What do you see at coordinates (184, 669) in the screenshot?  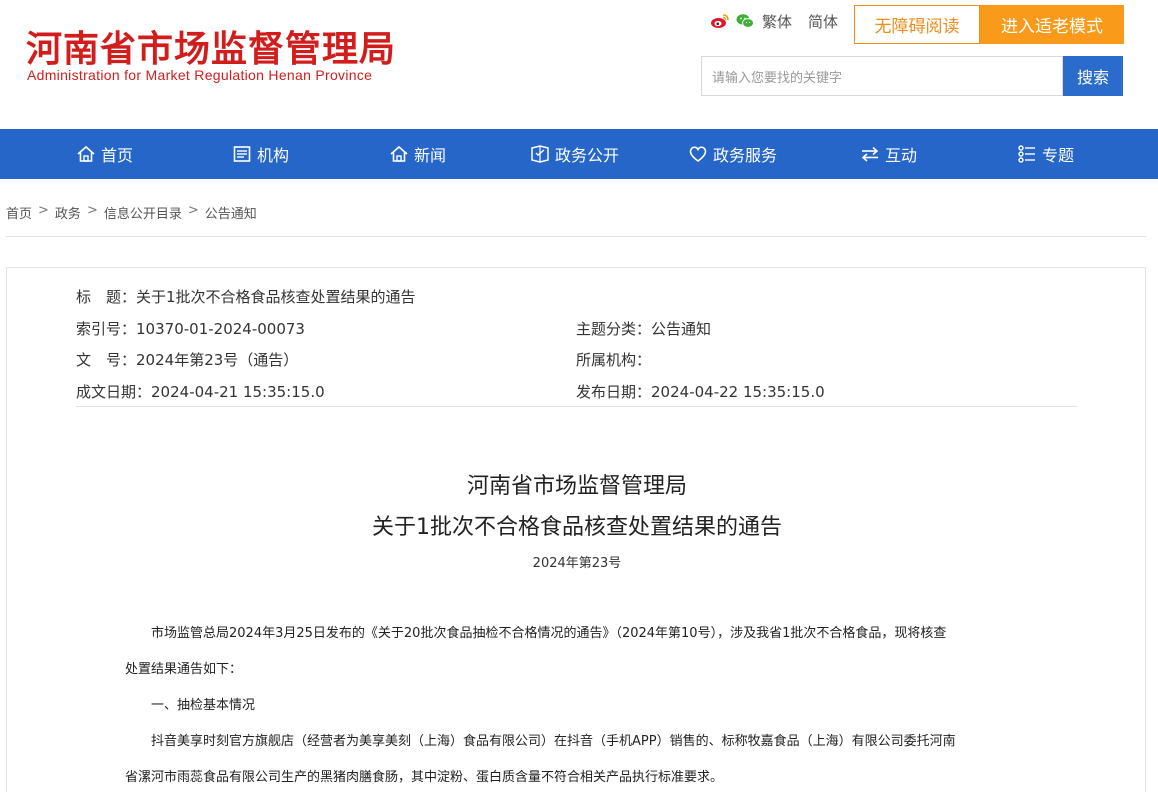 I see `article-paragraph-1-line-2: 处置结果通告如下：` at bounding box center [184, 669].